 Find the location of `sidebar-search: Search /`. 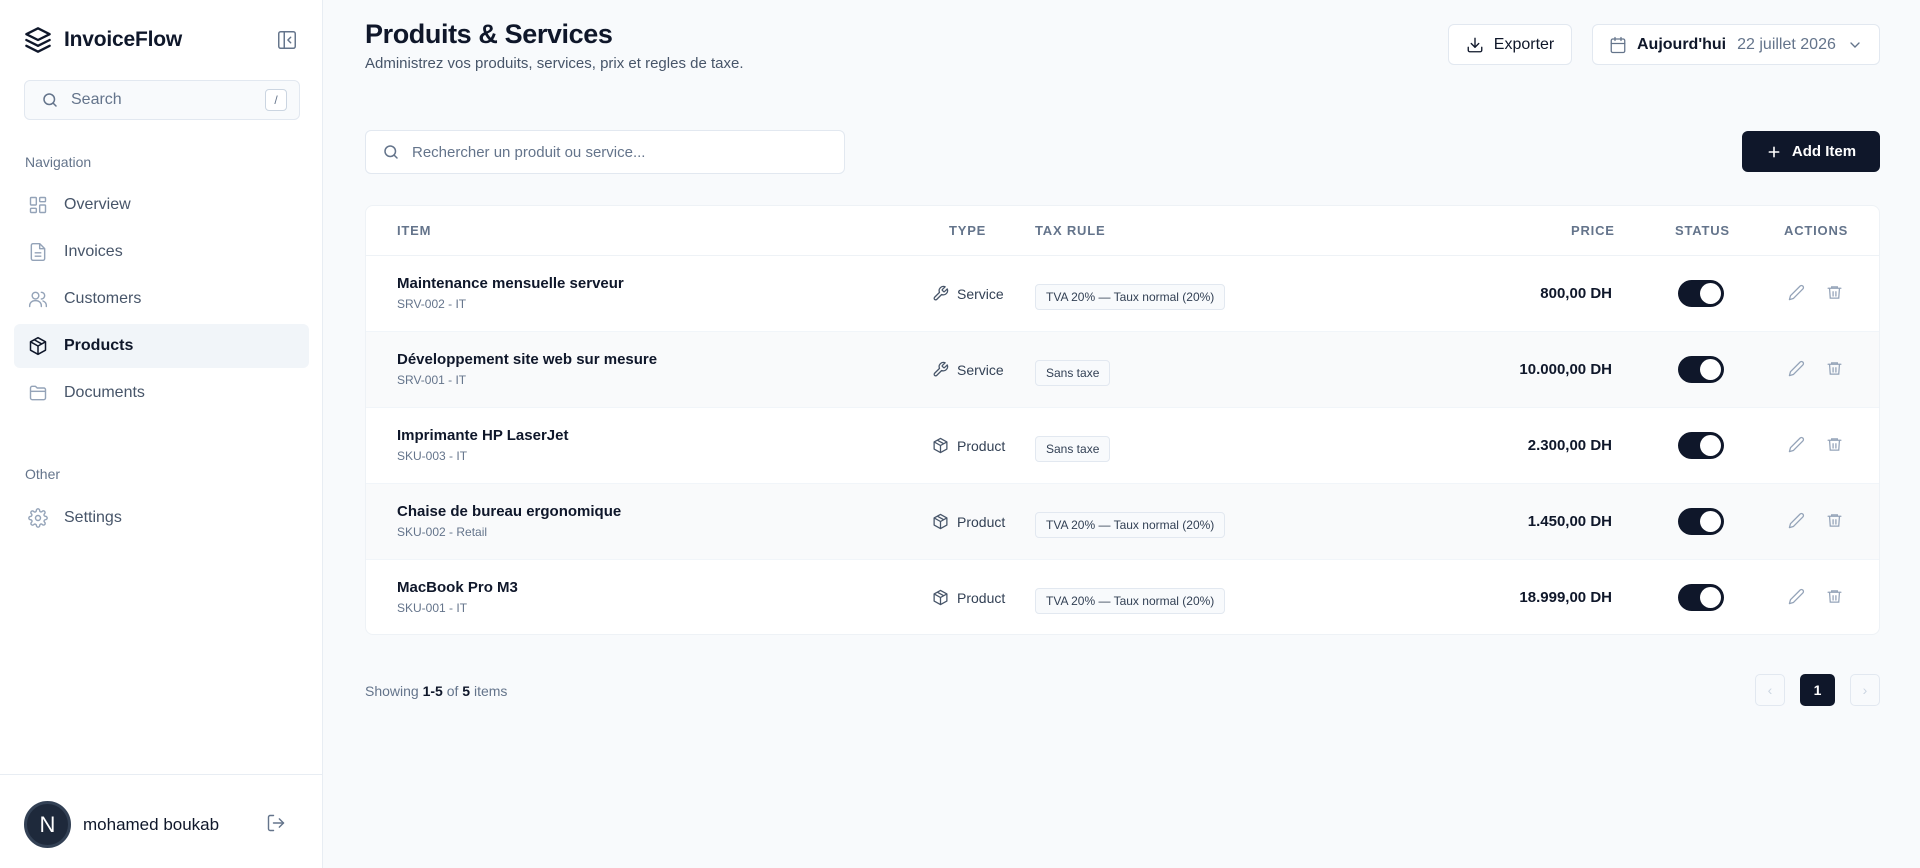

sidebar-search: Search / is located at coordinates (162, 100).